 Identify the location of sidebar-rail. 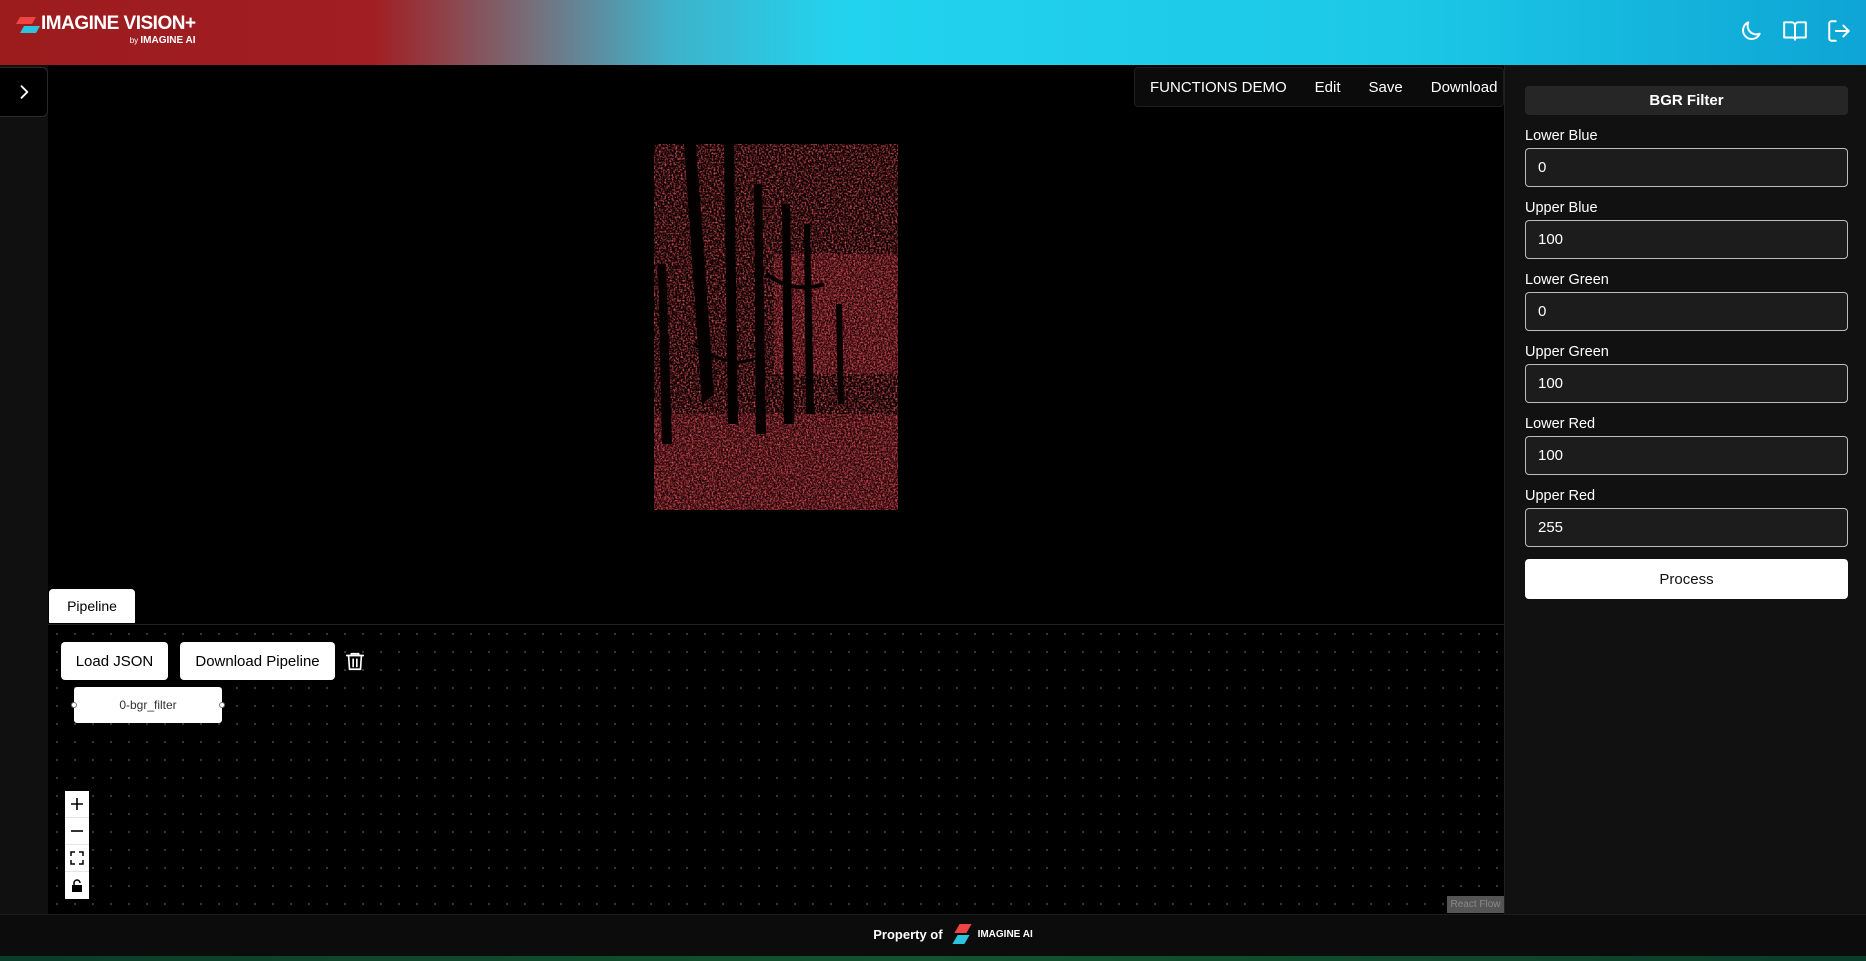
(24, 490).